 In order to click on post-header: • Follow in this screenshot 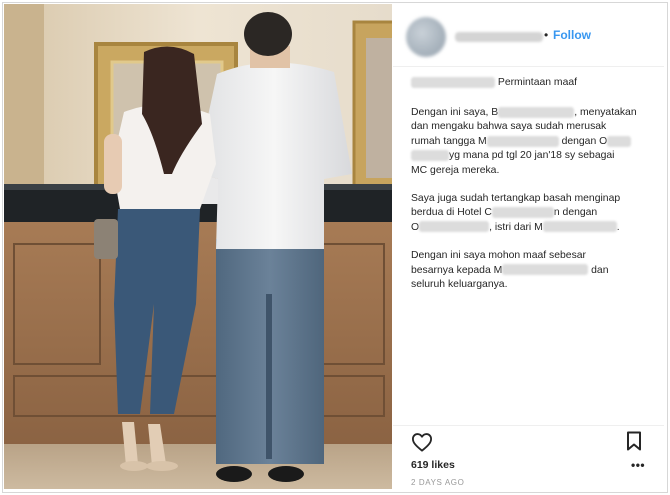, I will do `click(528, 35)`.